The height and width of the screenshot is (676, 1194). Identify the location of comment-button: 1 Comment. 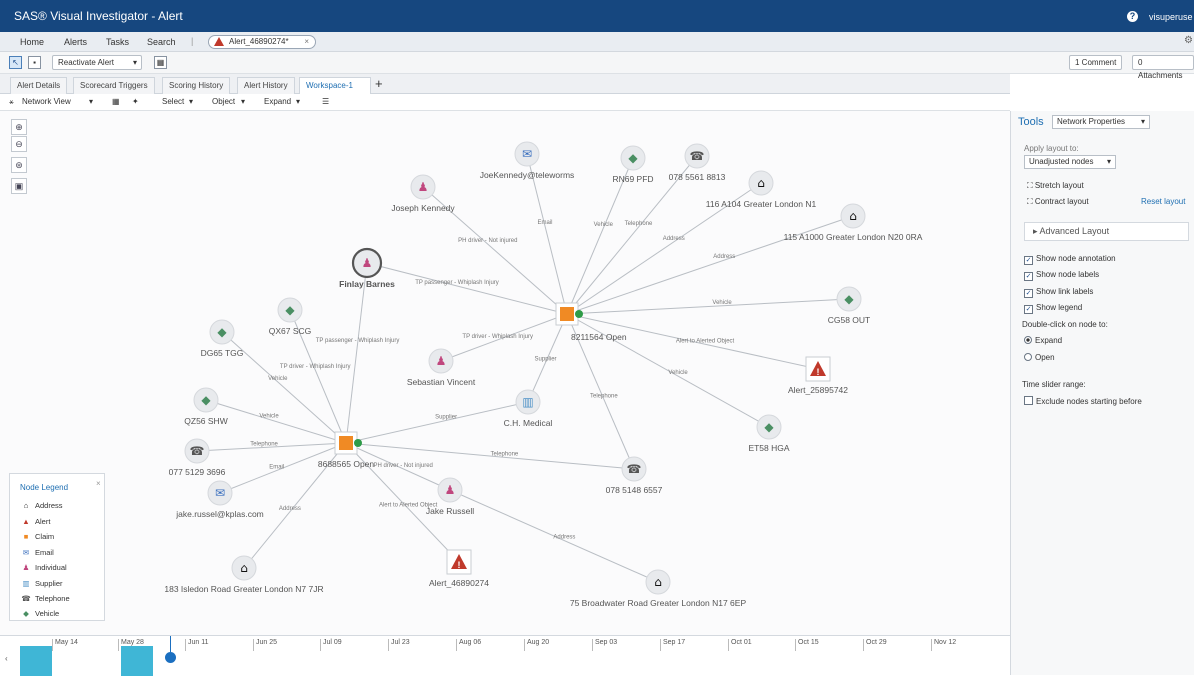
(1096, 62).